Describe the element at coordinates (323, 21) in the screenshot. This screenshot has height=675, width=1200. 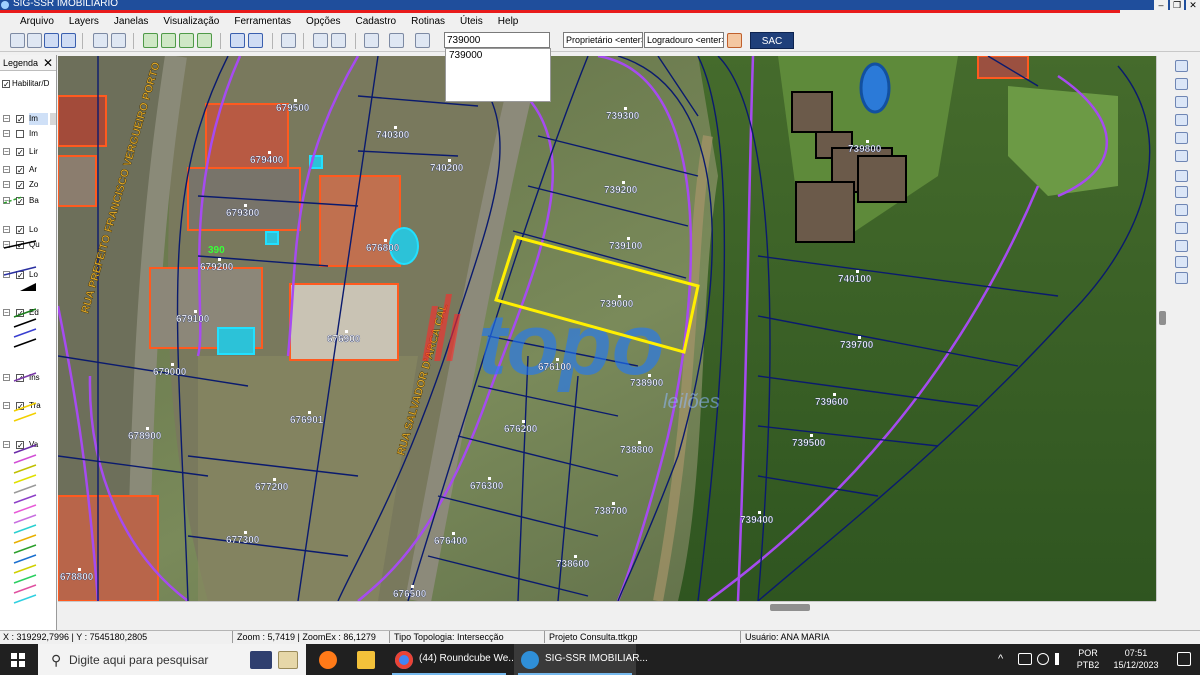
I see `menu-opcoes: Opções` at that location.